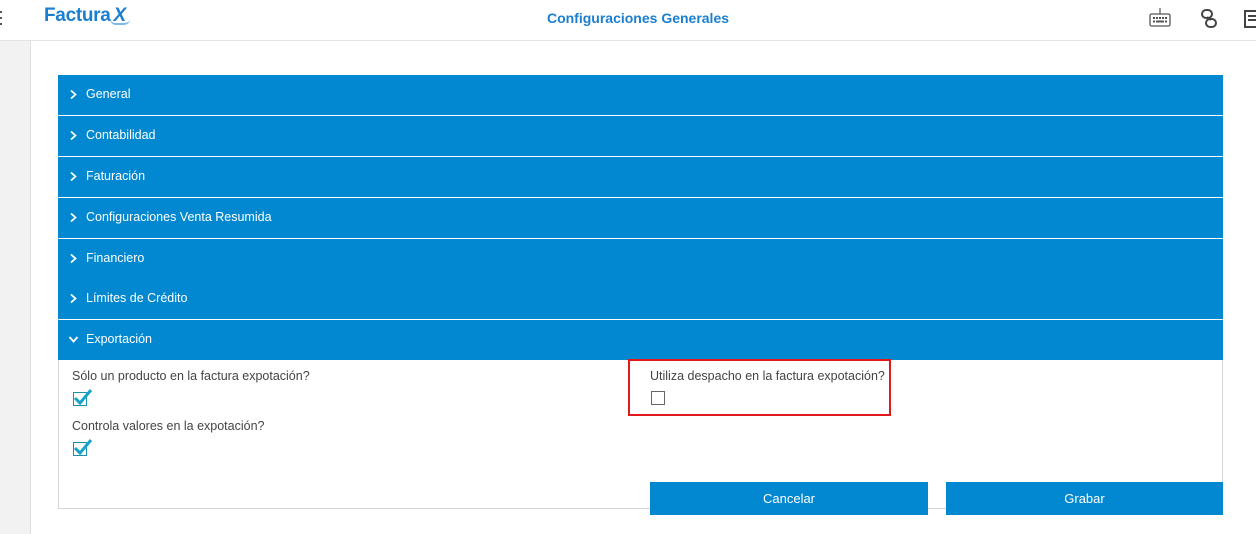 The image size is (1256, 534). What do you see at coordinates (73, 339) in the screenshot?
I see `chevron-down-icon` at bounding box center [73, 339].